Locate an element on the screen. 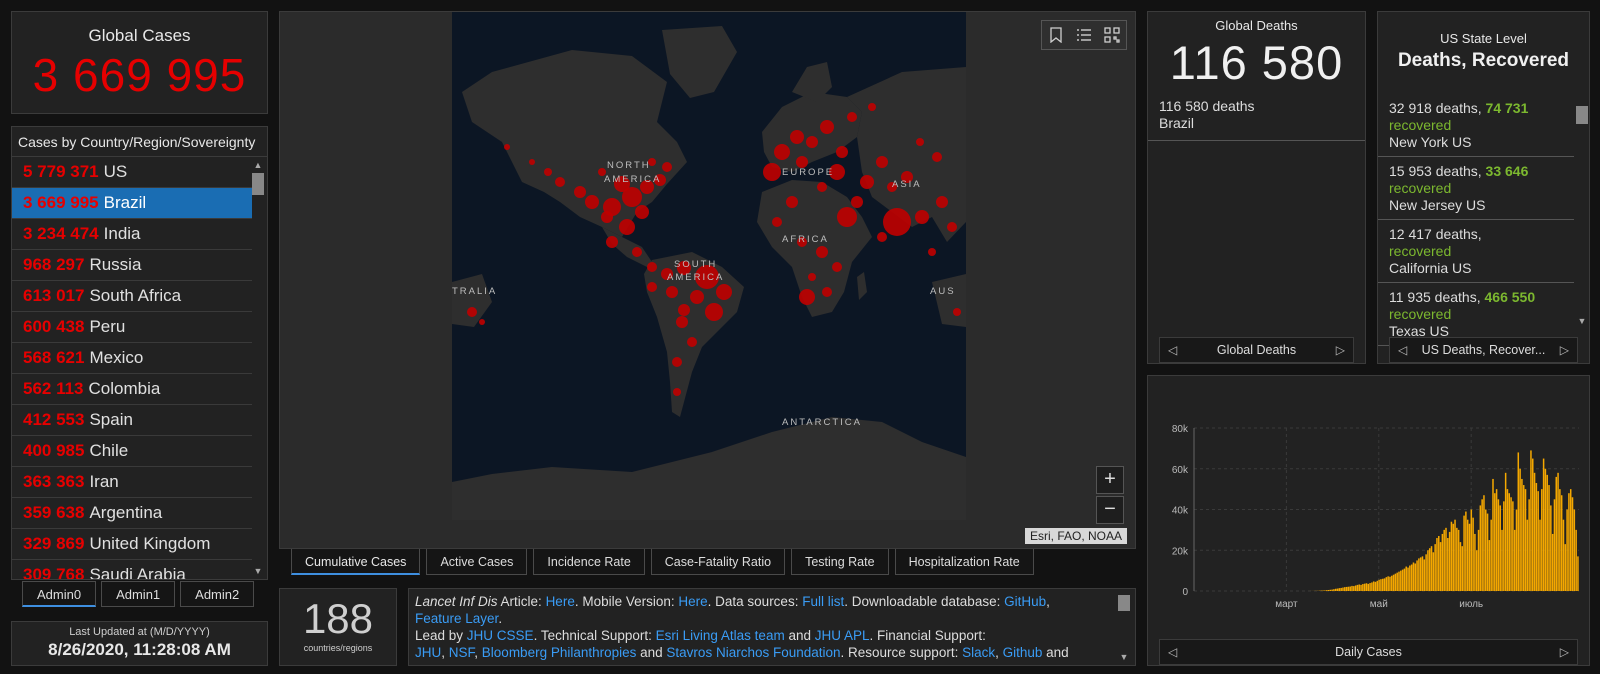  country-name: Saudi Arabia is located at coordinates (137, 572).